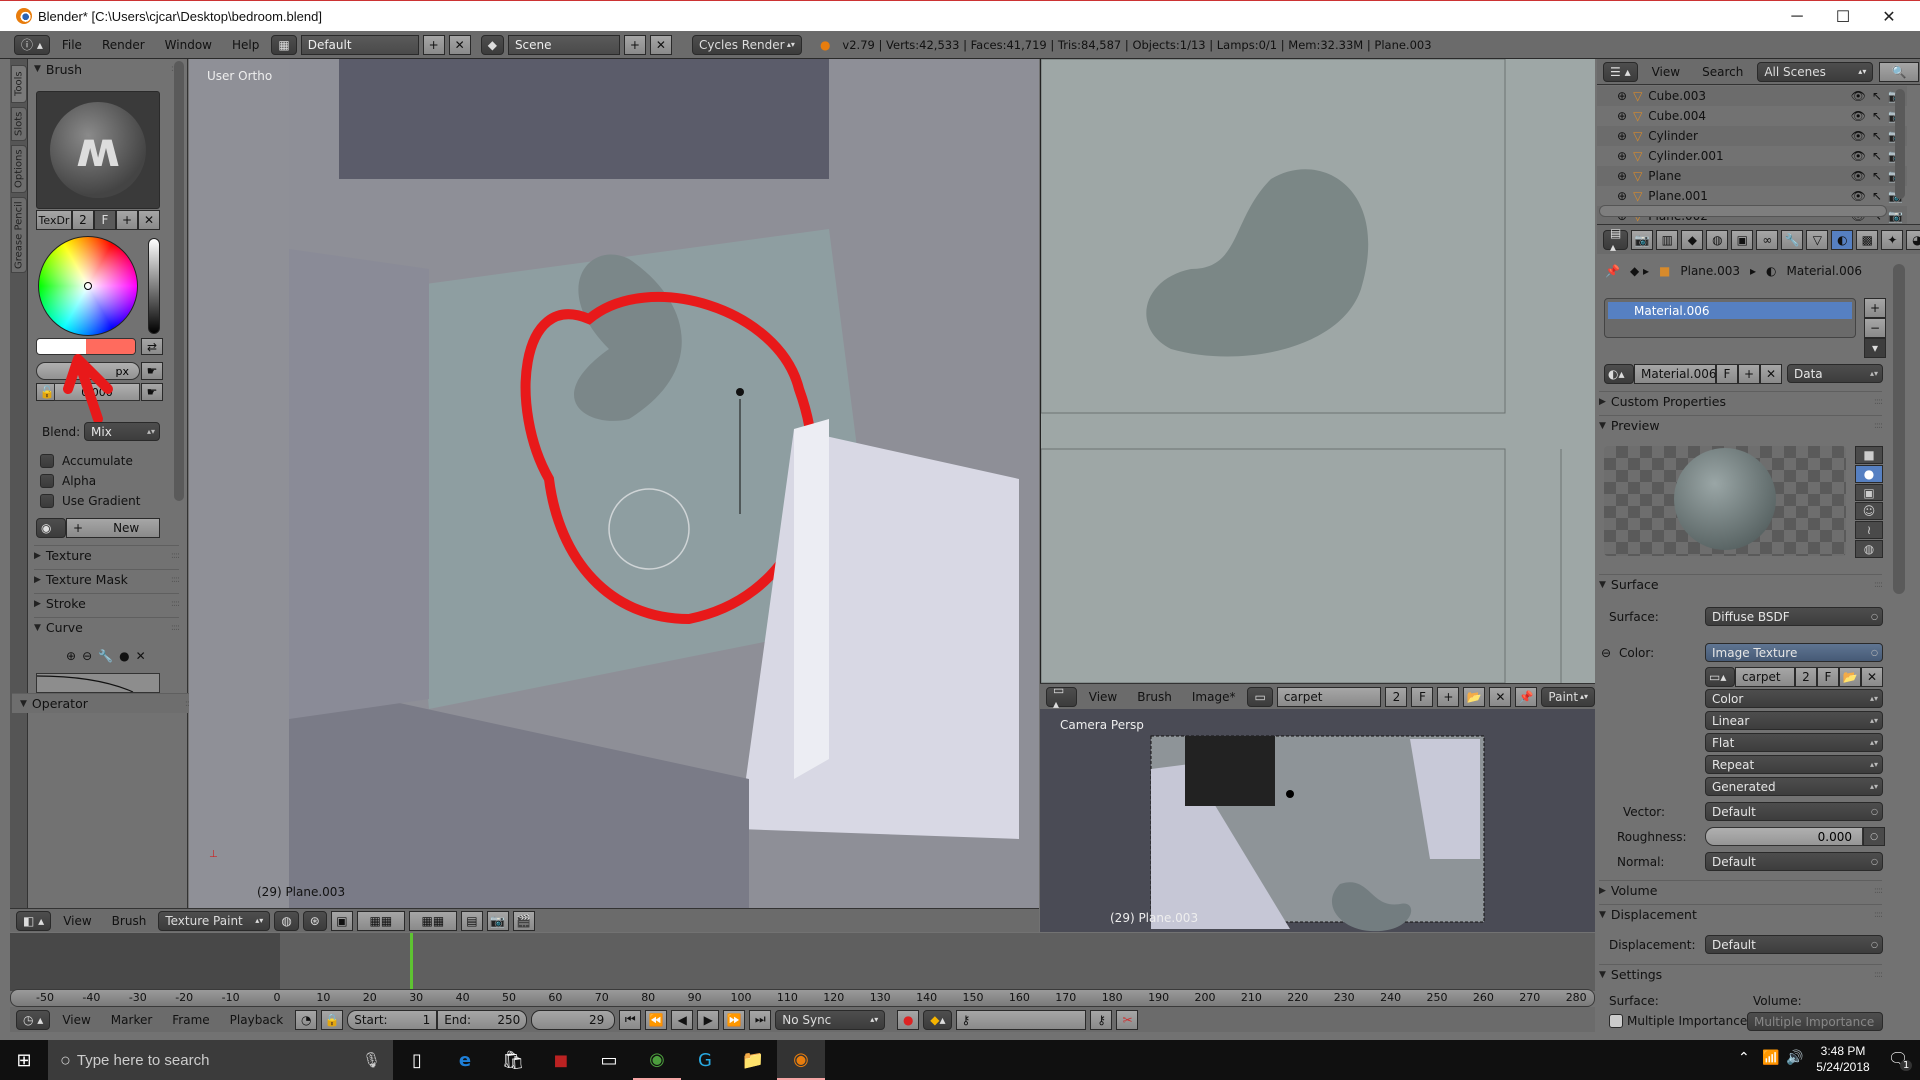  What do you see at coordinates (1875, 348) in the screenshot?
I see `slot-specials-icon: ▾` at bounding box center [1875, 348].